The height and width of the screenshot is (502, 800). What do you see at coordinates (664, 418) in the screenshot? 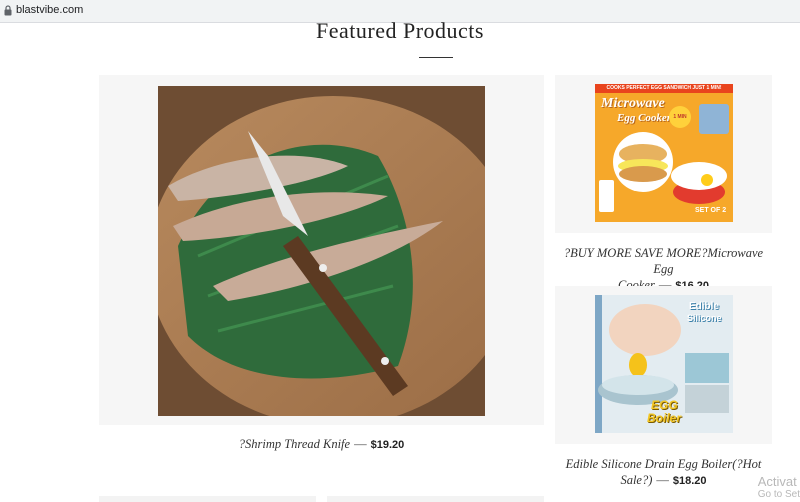
I see `egg-boiler-title-4: Boiler` at bounding box center [664, 418].